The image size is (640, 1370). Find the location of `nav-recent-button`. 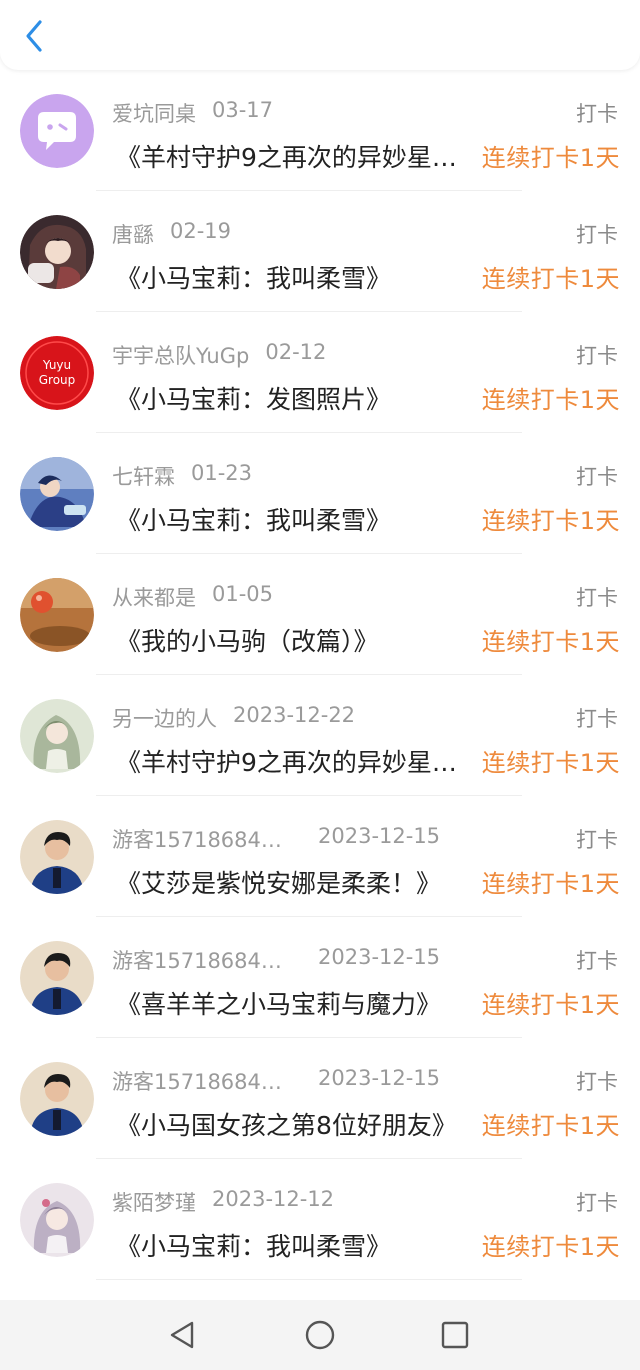

nav-recent-button is located at coordinates (455, 1335).